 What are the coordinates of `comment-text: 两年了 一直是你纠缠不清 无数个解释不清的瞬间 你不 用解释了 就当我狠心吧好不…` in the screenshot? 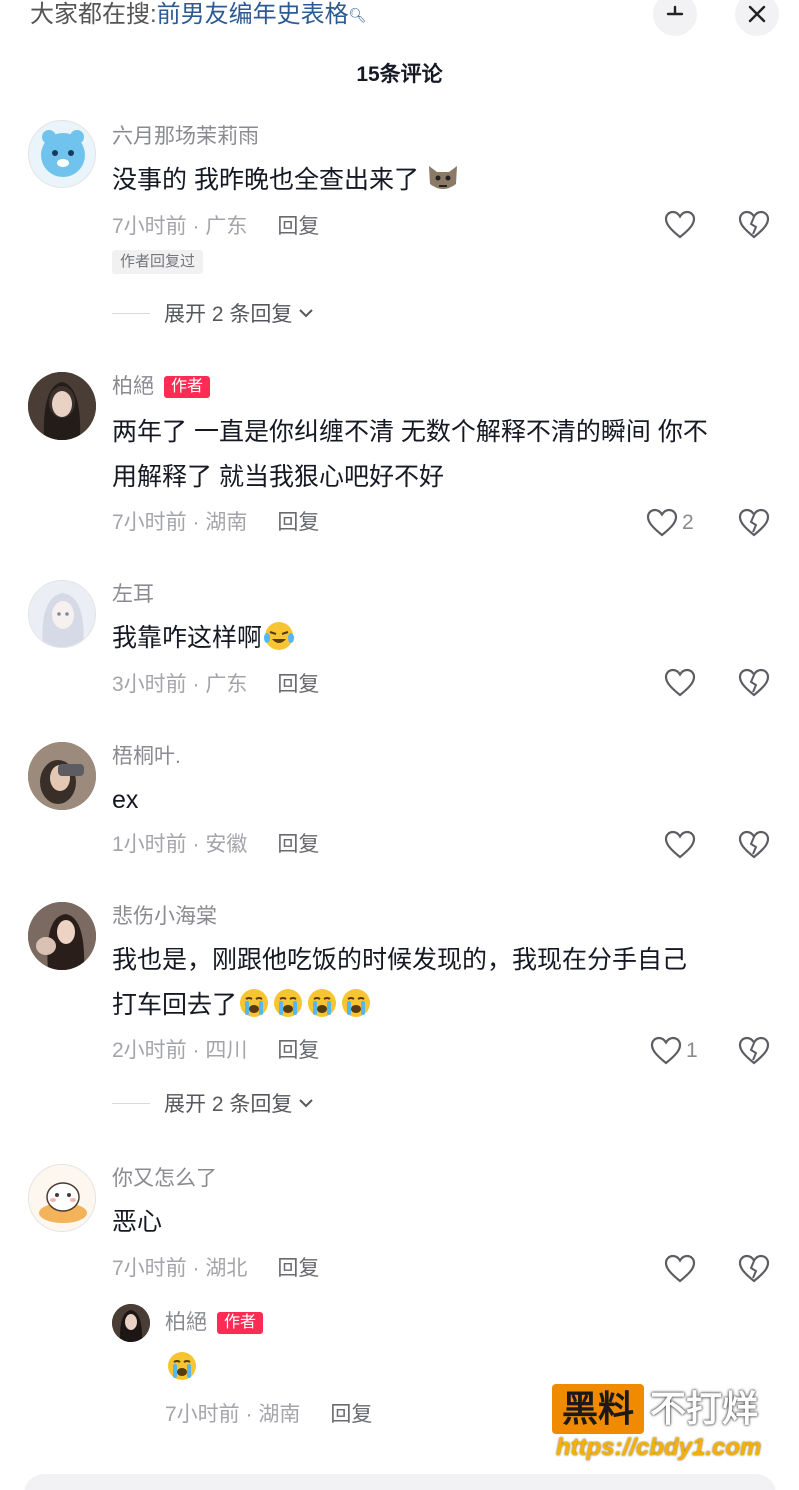 It's located at (442, 455).